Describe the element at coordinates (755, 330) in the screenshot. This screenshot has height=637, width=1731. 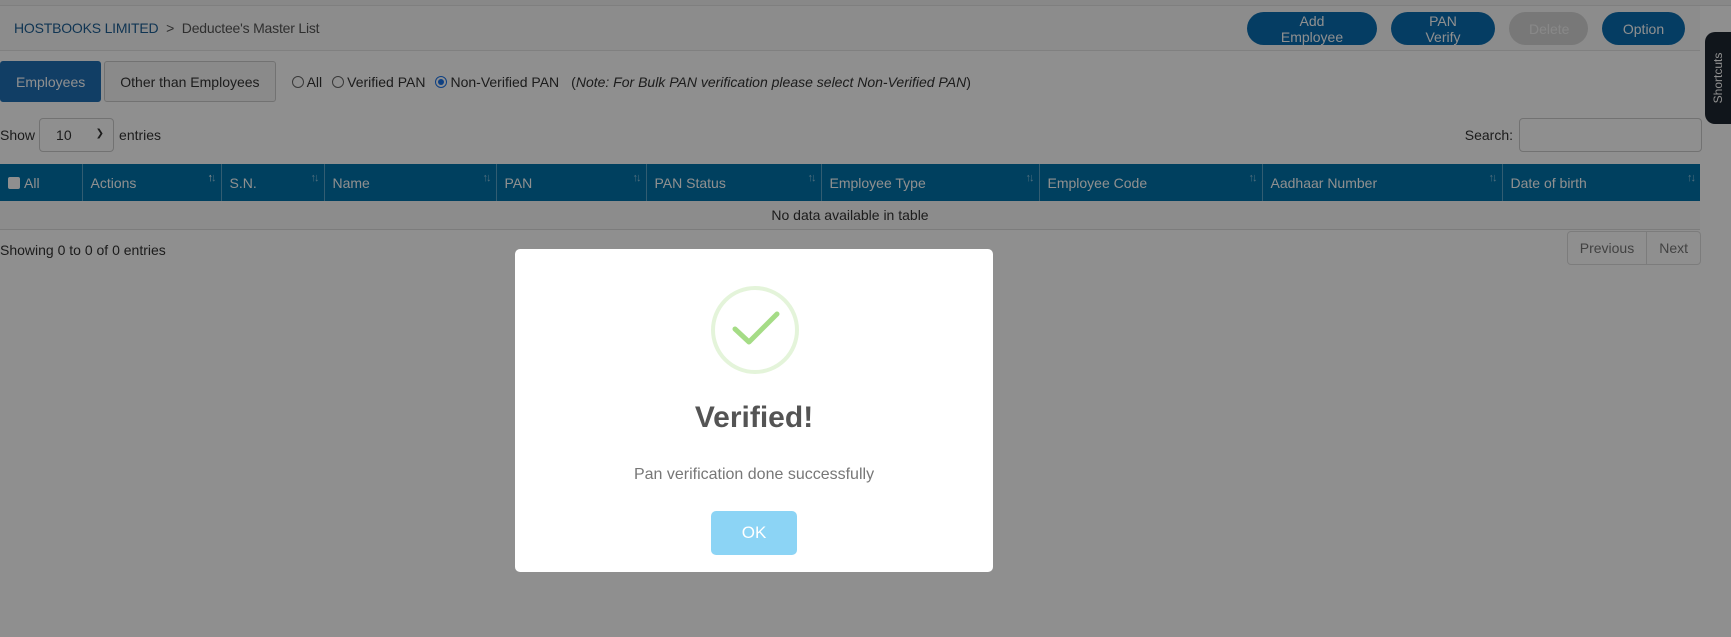
I see `success-check-icon` at that location.